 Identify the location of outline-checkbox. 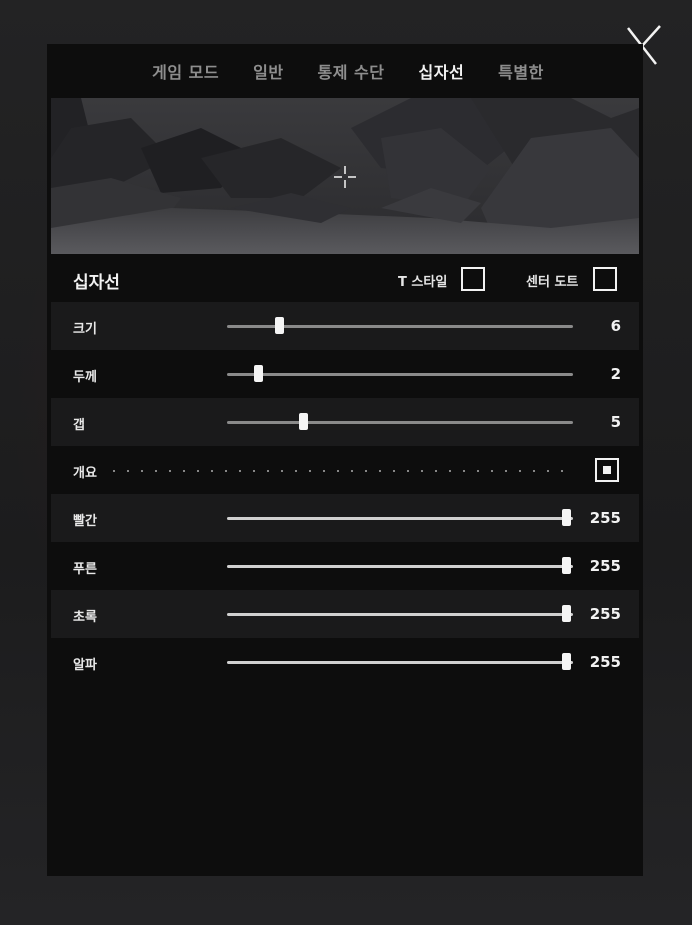
(607, 470).